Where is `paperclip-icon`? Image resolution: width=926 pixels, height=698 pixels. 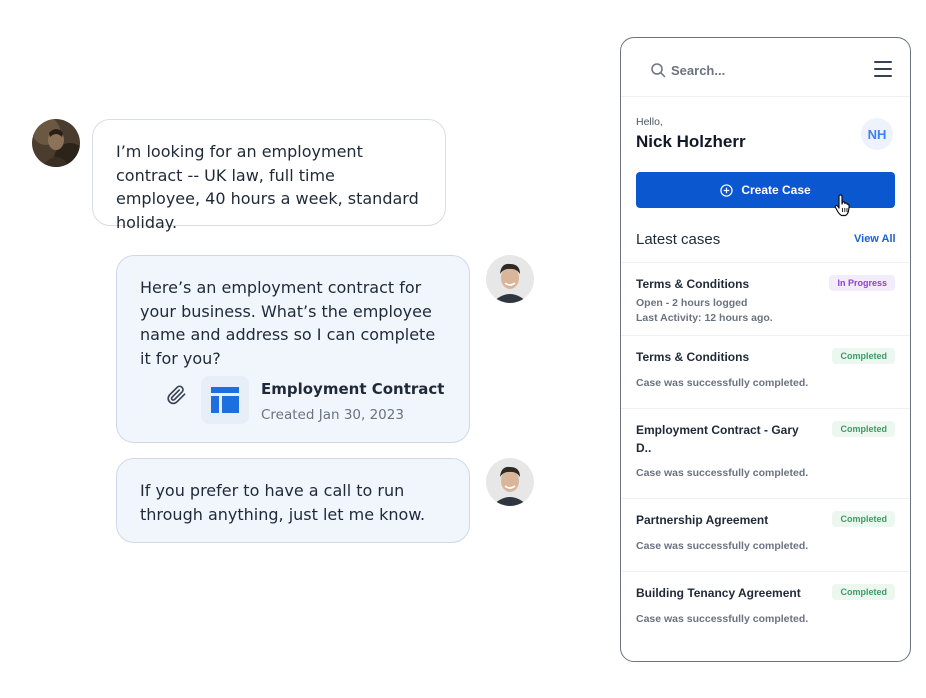 paperclip-icon is located at coordinates (176, 395).